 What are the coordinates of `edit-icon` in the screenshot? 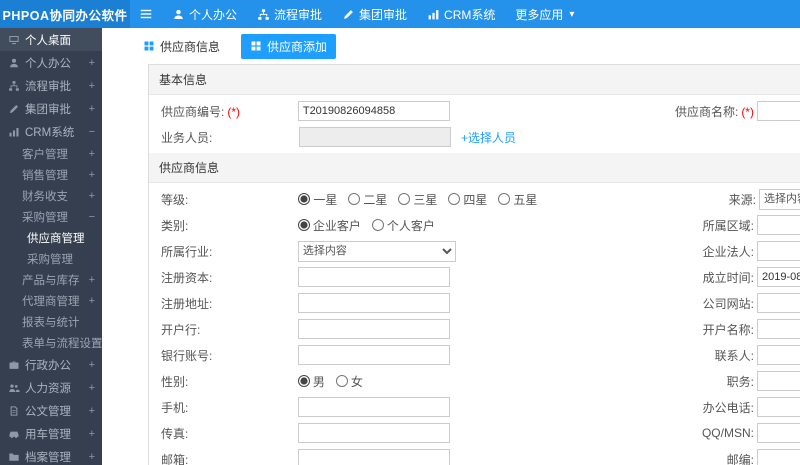 It's located at (14, 109).